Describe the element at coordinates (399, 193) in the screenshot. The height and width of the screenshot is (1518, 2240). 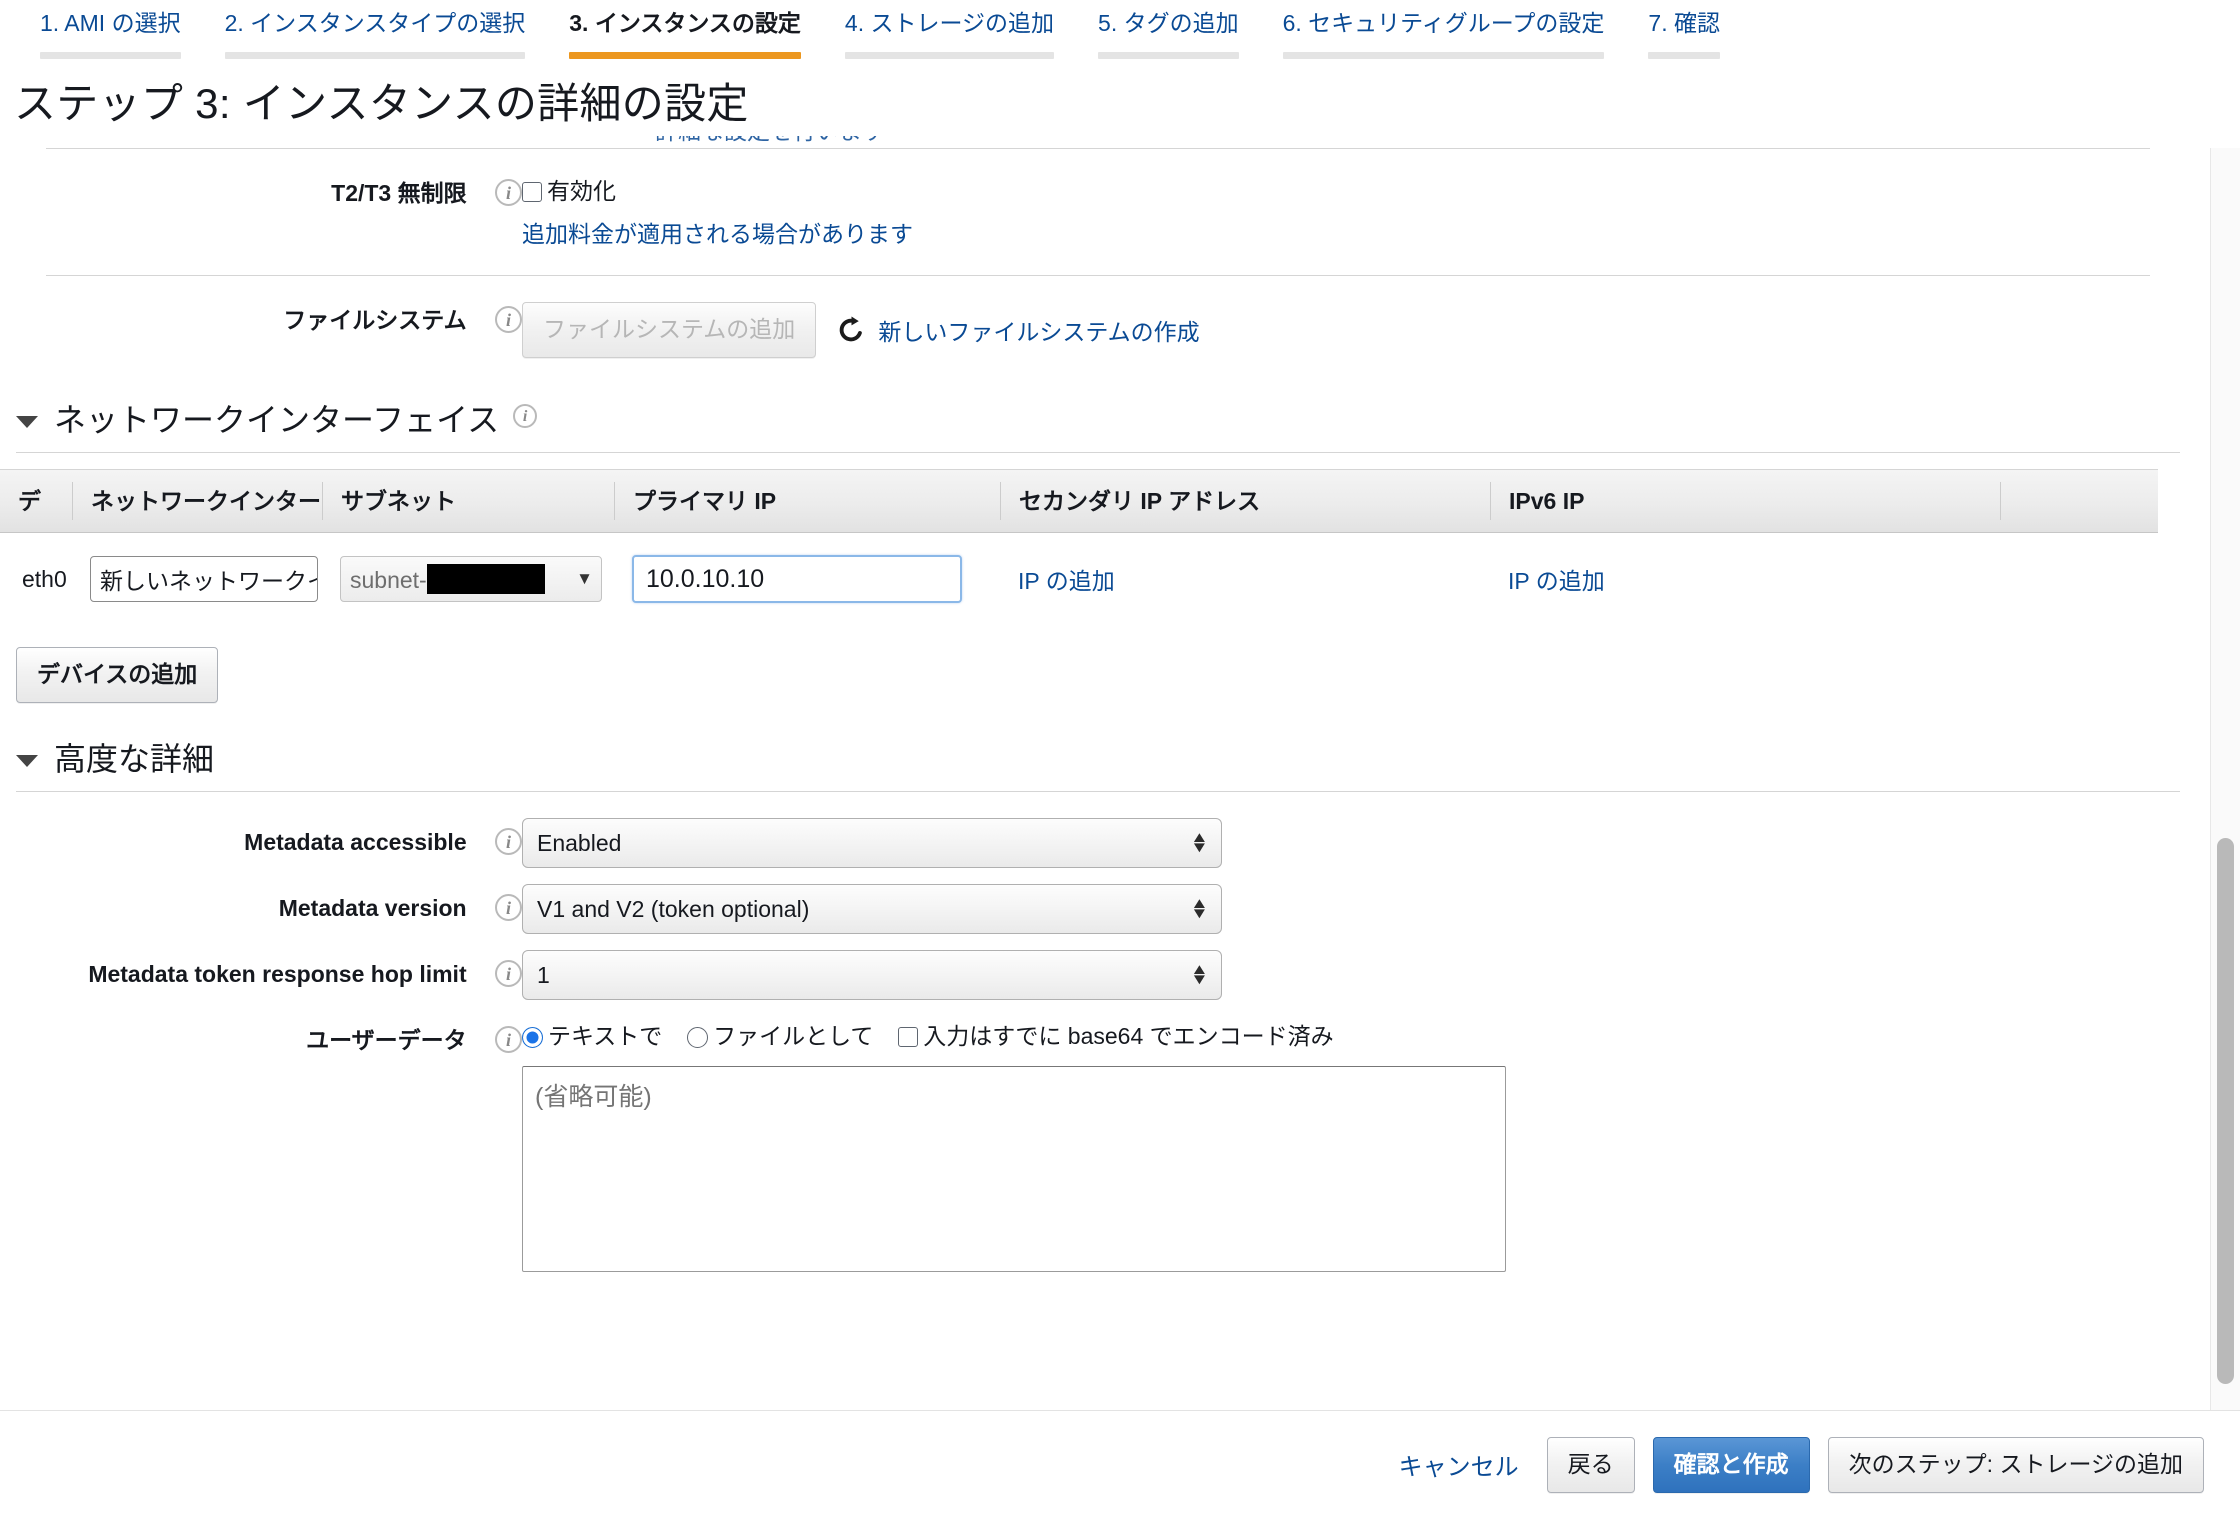
I see `t2t3-label: T2/T3 無制限` at that location.